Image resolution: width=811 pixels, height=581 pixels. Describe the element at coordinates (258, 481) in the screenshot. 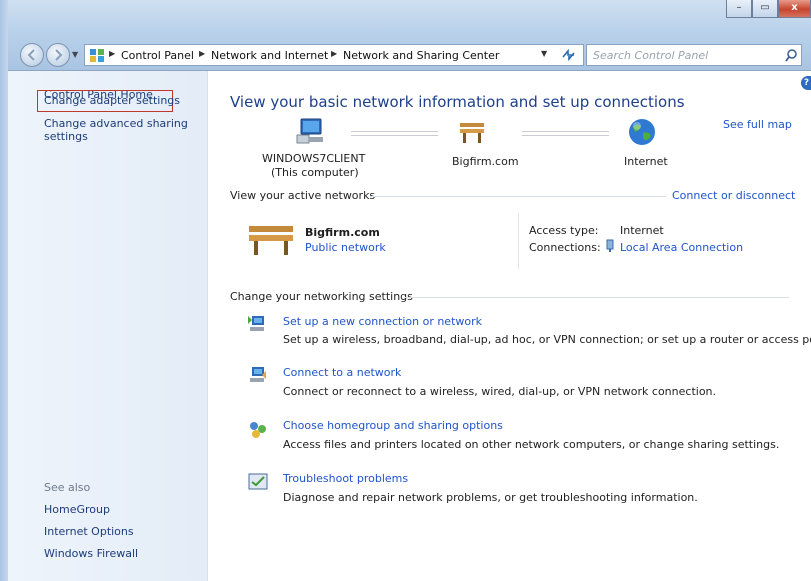

I see `troubleshoot-icon` at that location.